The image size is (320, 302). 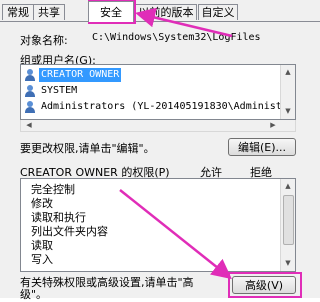 I want to click on arrow-to-advanced-button, so click(x=175, y=234).